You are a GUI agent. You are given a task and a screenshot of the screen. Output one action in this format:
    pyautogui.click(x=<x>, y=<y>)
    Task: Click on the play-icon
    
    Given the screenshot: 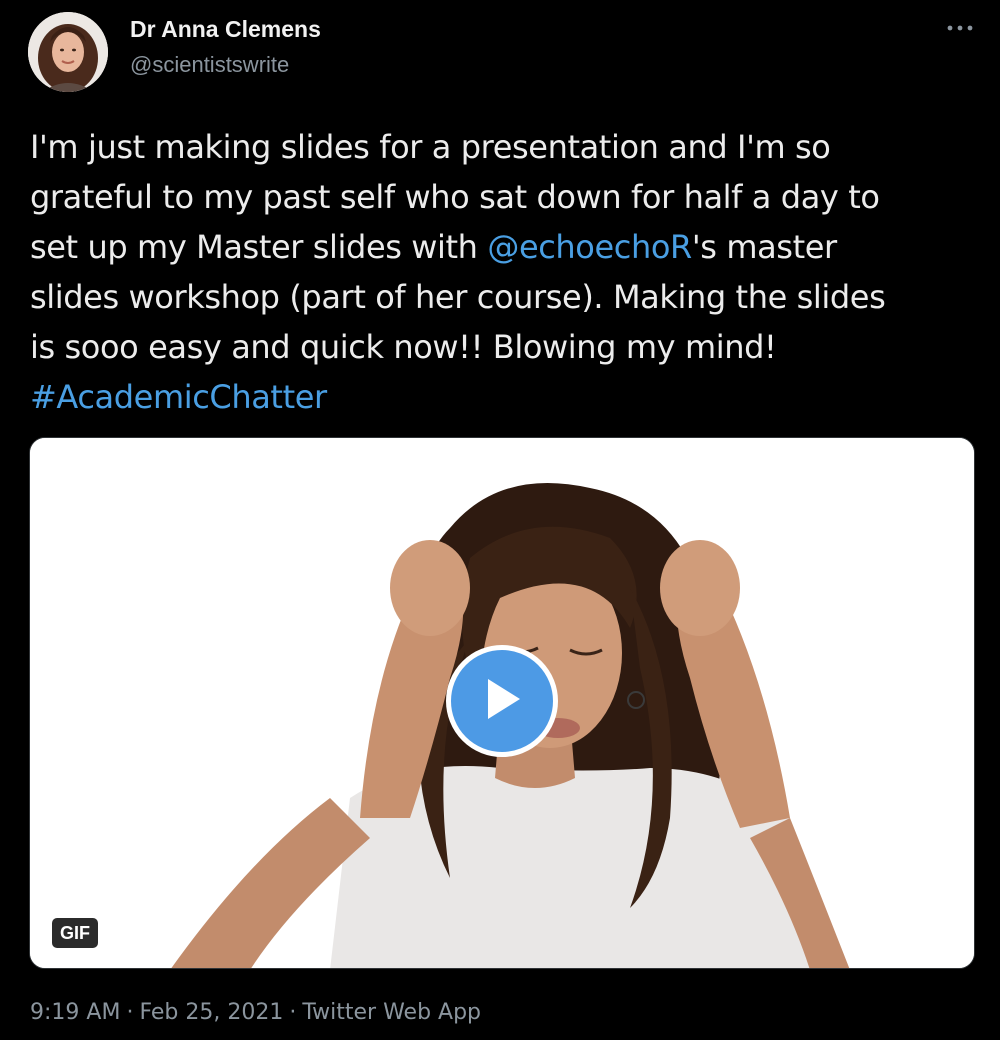 What is the action you would take?
    pyautogui.click(x=502, y=701)
    